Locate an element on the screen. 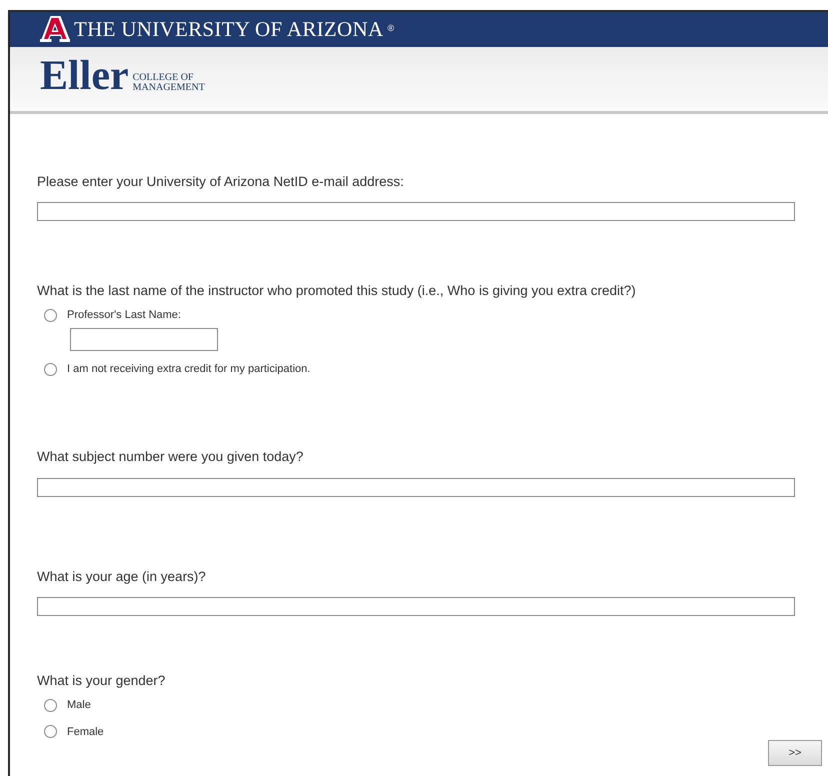 This screenshot has height=776, width=828. question-text: Please enter your University of Arizona NetID e-mail address: is located at coordinates (221, 181).